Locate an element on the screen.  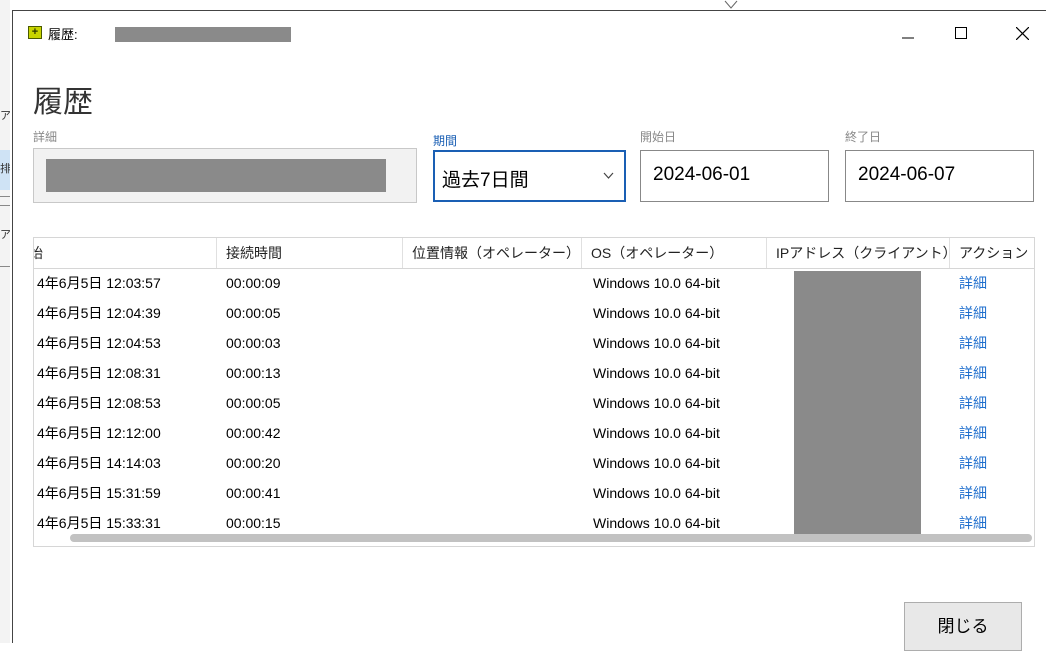
minimize-button is located at coordinates (908, 33).